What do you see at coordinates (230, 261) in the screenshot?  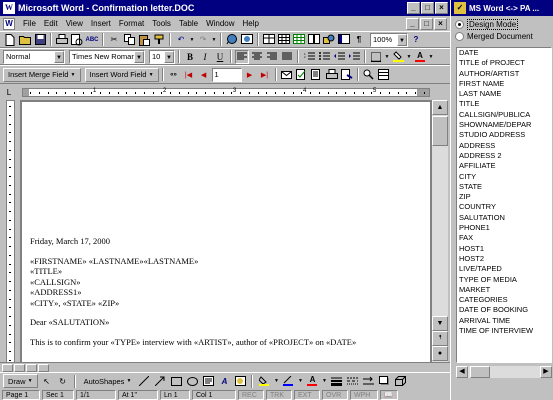 I see `document-line: «FIRSTNAME» «LASTNAME»«LASTNAME»` at bounding box center [230, 261].